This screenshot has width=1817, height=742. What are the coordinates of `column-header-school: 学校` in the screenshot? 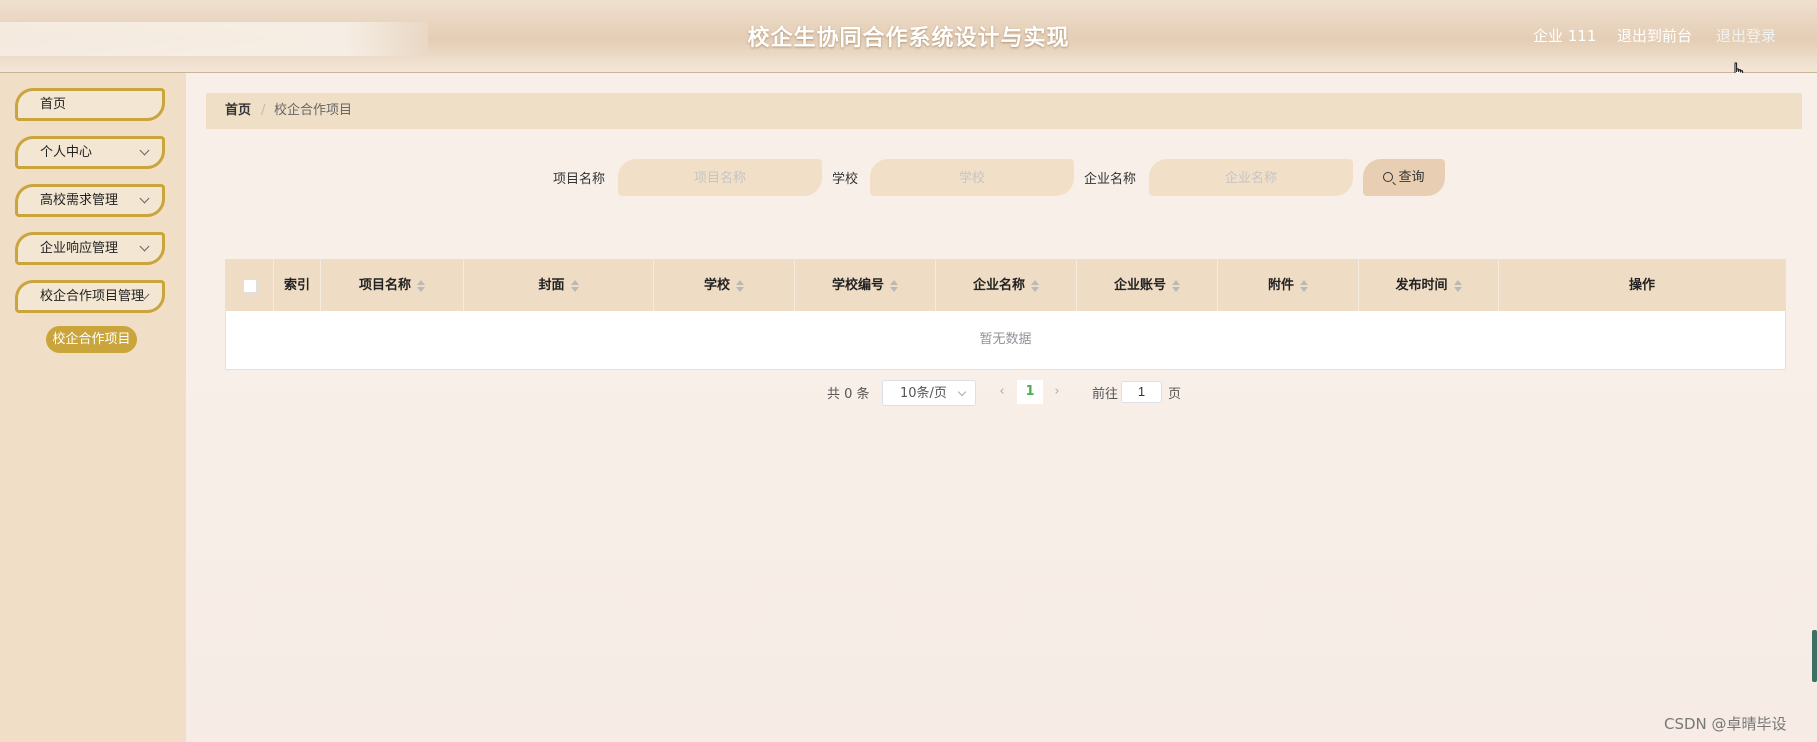 It's located at (724, 285).